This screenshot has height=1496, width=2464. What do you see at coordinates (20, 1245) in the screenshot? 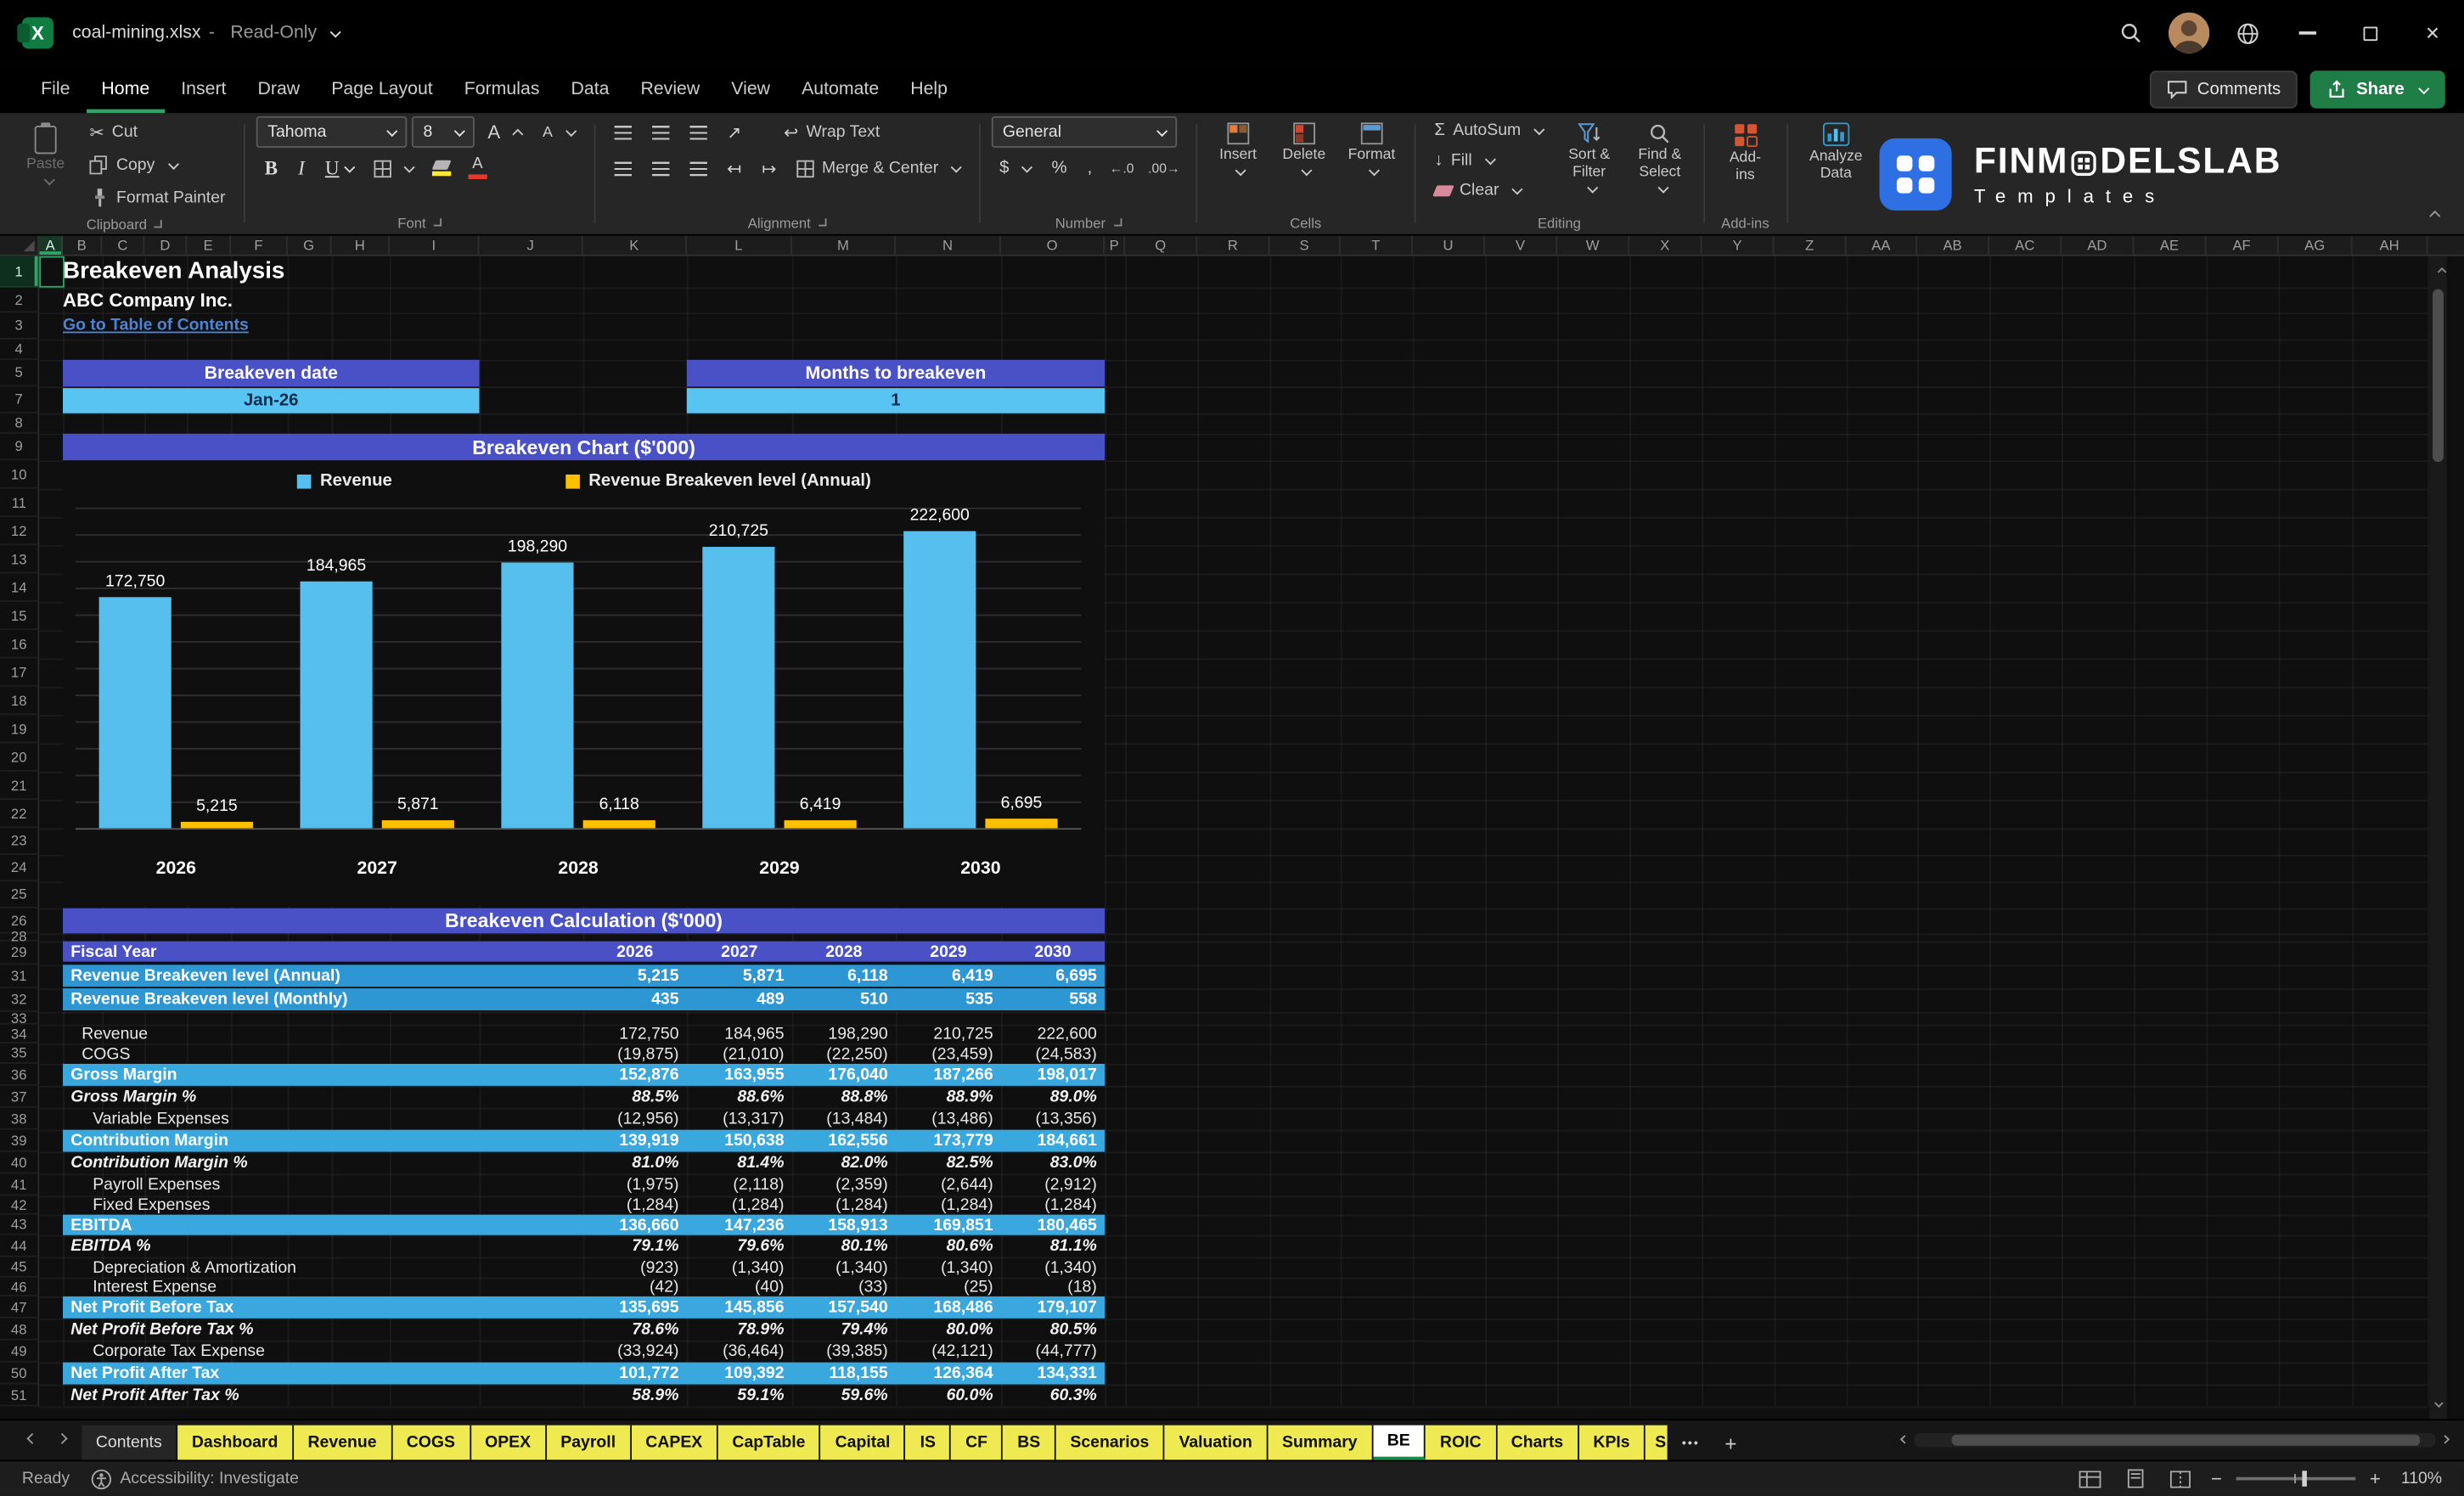
I see `row-header-44: 44` at bounding box center [20, 1245].